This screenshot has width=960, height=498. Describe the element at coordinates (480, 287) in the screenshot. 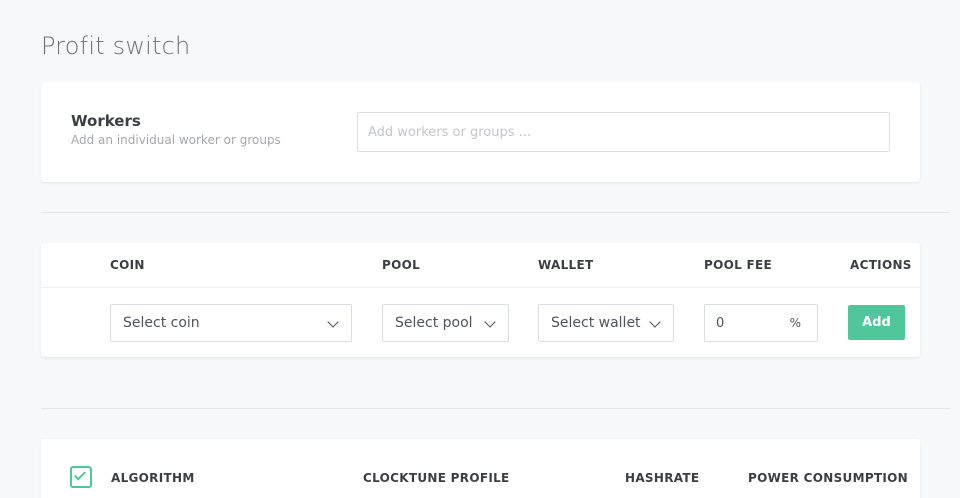

I see `header-divider` at that location.